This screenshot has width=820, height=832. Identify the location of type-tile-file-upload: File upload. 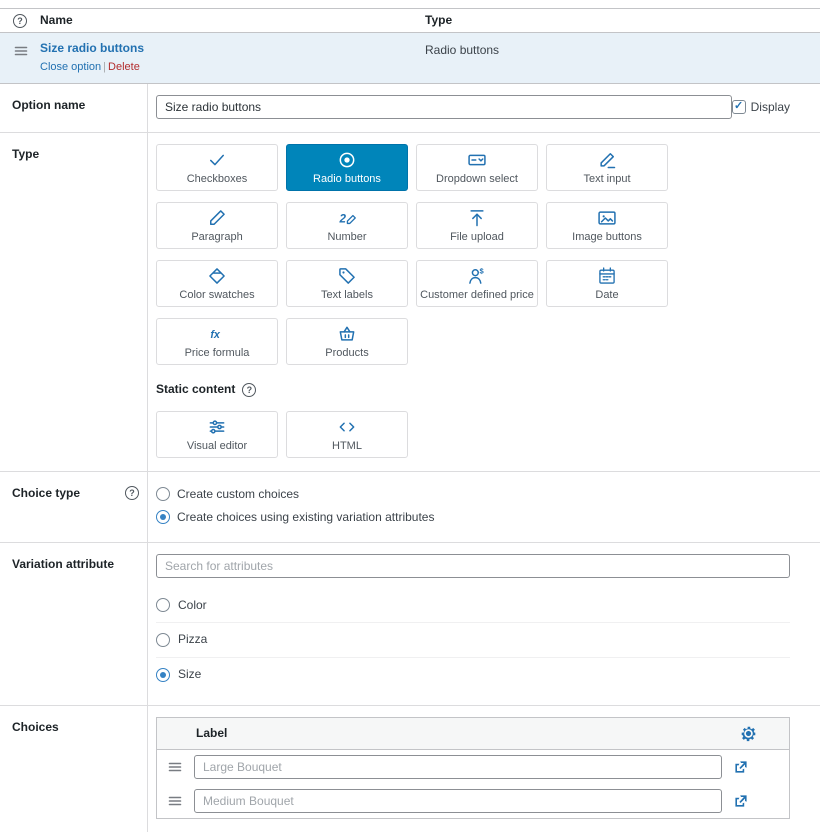
(477, 226).